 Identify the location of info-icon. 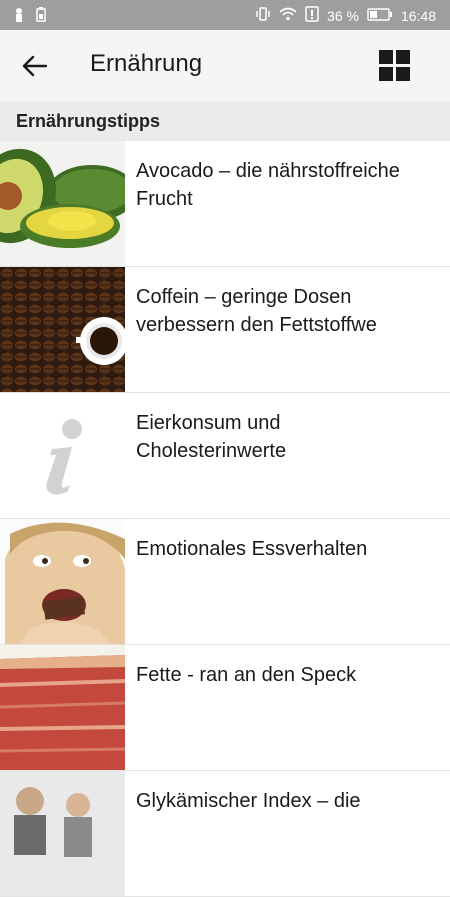
(62, 455).